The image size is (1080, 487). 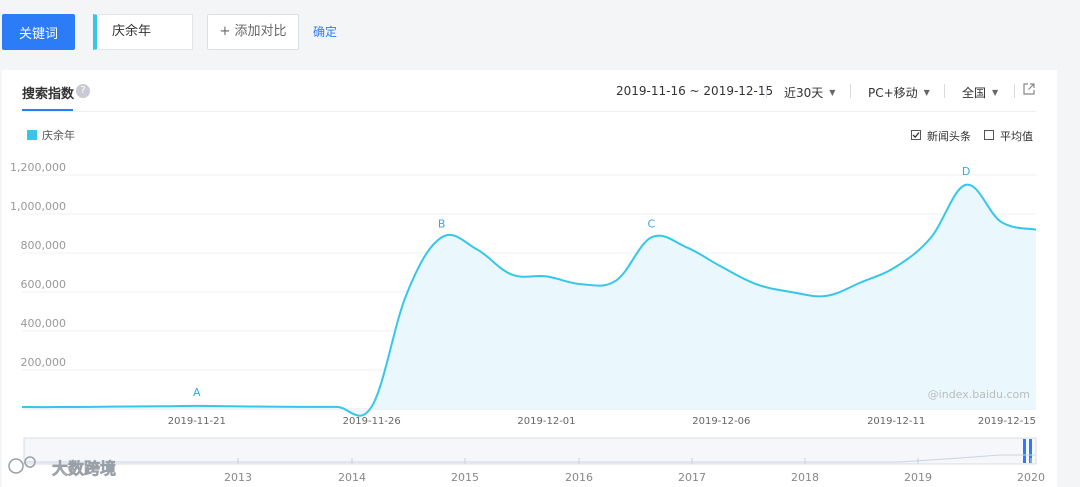 What do you see at coordinates (442, 223) in the screenshot?
I see `annotation-label: B` at bounding box center [442, 223].